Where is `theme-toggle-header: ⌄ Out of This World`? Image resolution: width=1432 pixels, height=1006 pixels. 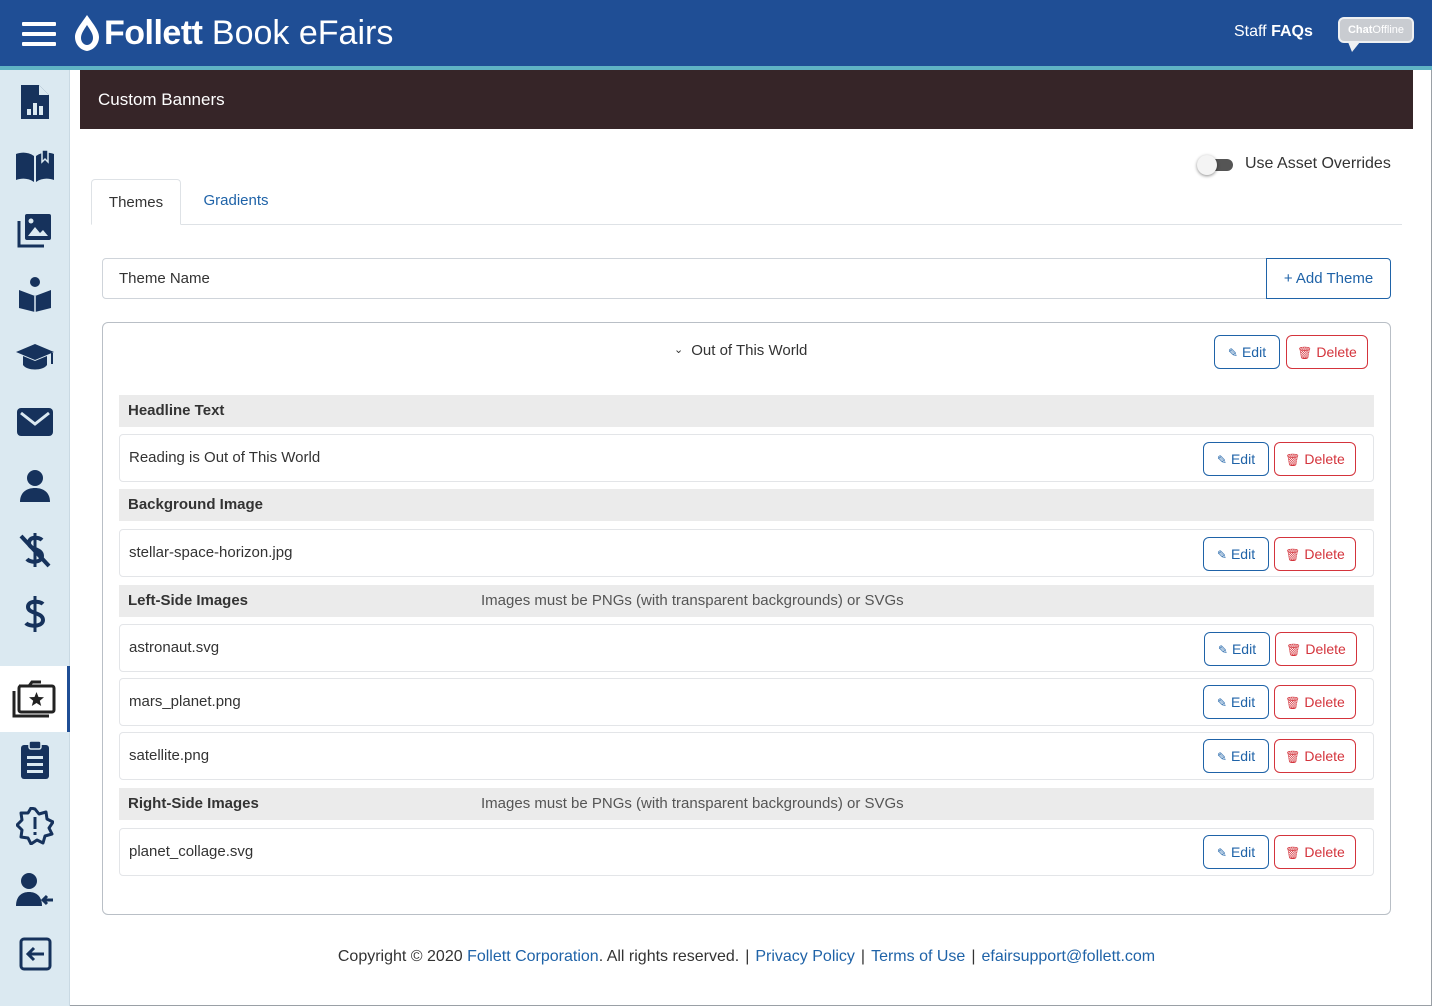 theme-toggle-header: ⌄ Out of This World is located at coordinates (740, 350).